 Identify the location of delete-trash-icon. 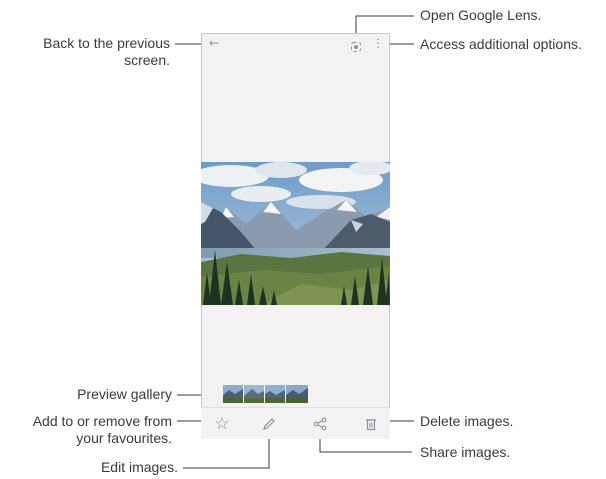
(371, 423).